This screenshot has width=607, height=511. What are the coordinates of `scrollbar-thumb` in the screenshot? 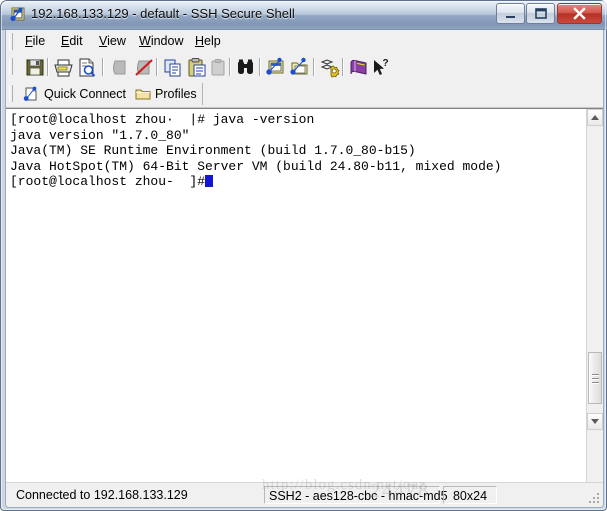 It's located at (595, 378).